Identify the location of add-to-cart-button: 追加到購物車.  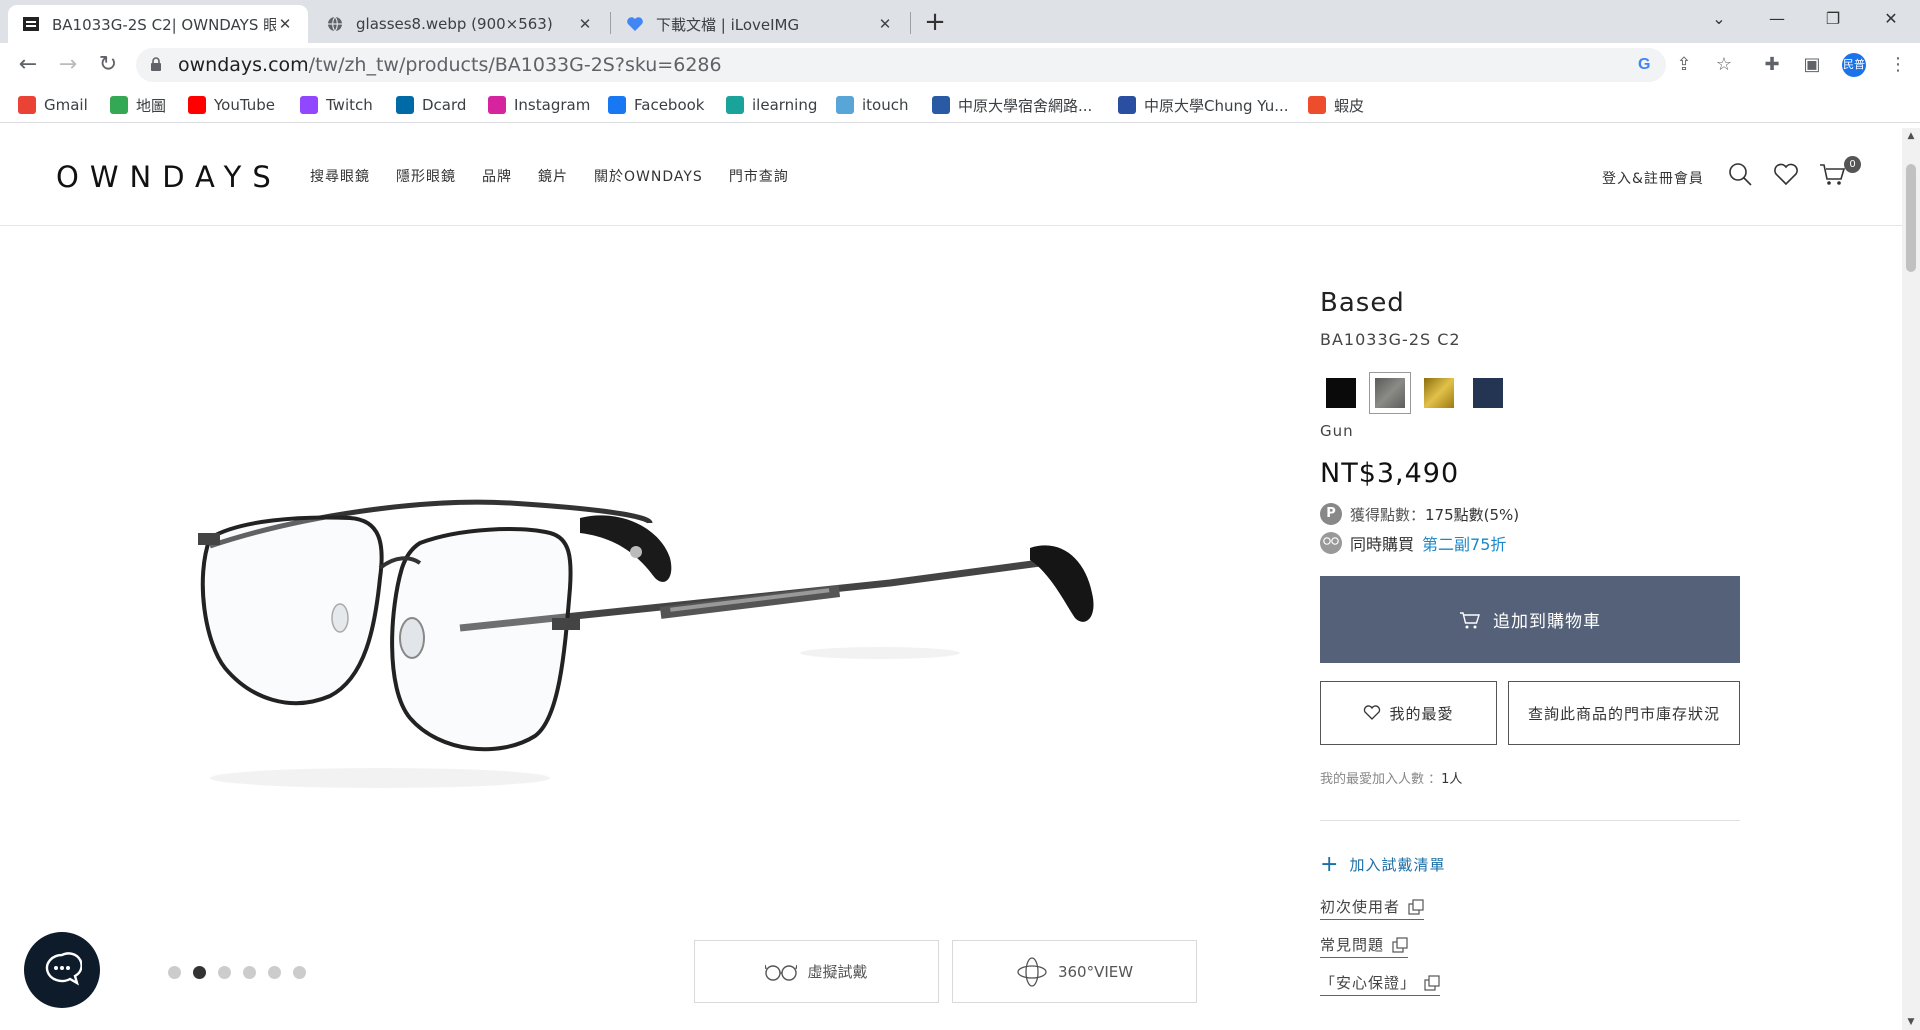
(1530, 619).